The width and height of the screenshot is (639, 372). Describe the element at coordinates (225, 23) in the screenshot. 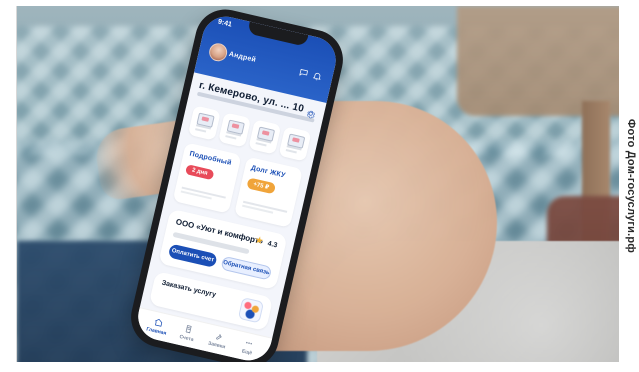

I see `status-time: 9:41` at that location.